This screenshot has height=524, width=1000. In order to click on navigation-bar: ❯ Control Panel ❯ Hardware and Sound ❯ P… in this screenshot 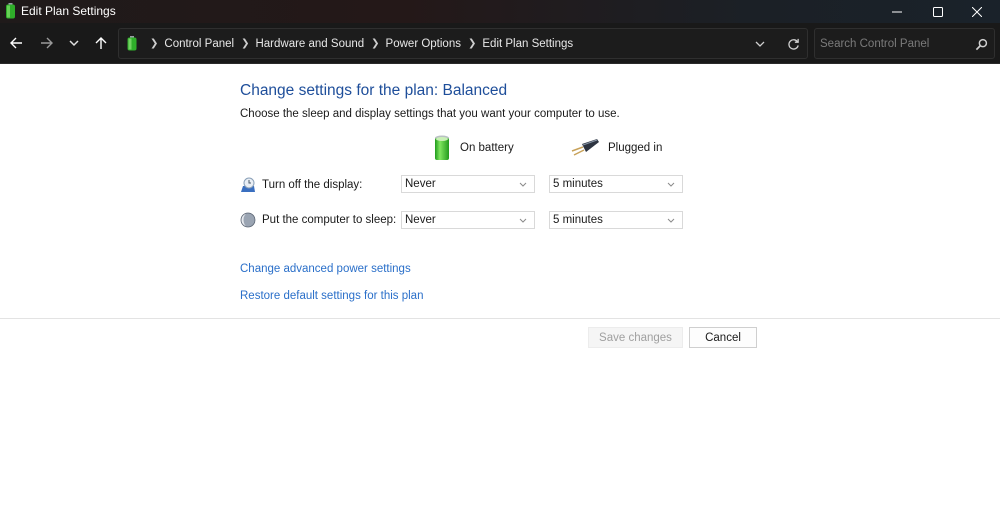, I will do `click(500, 43)`.